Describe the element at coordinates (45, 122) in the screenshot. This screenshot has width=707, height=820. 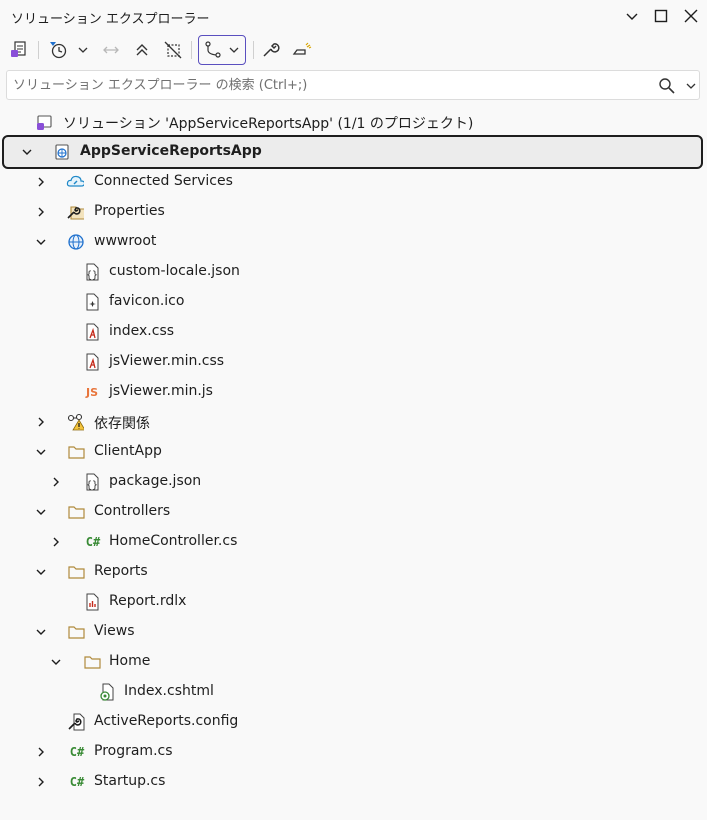
I see `solution-icon` at that location.